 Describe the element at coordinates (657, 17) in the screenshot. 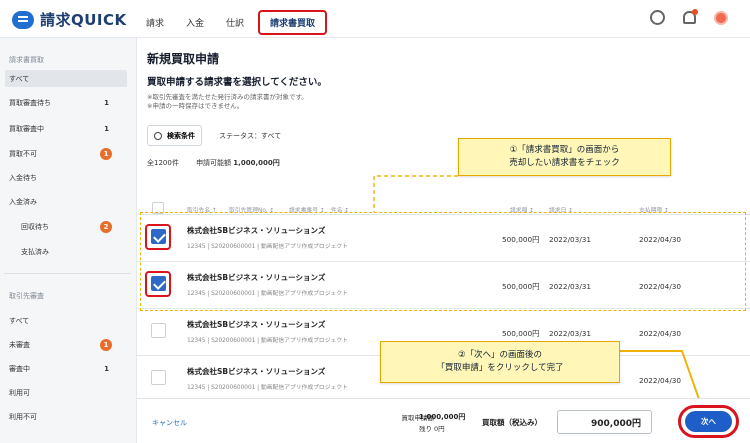

I see `gear-icon` at that location.